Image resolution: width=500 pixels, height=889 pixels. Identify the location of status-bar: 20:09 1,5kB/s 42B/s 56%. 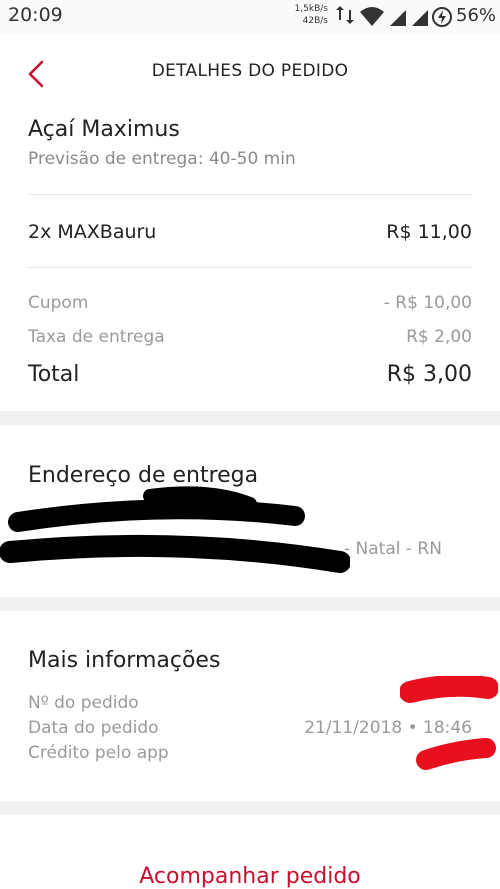
(250, 17).